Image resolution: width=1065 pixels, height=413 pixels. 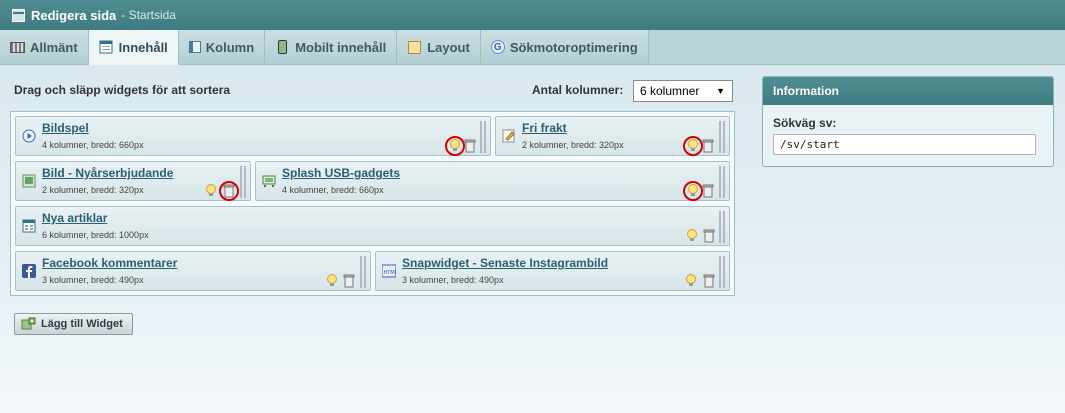 I want to click on dropdown-arrow-icon: ▼, so click(x=720, y=91).